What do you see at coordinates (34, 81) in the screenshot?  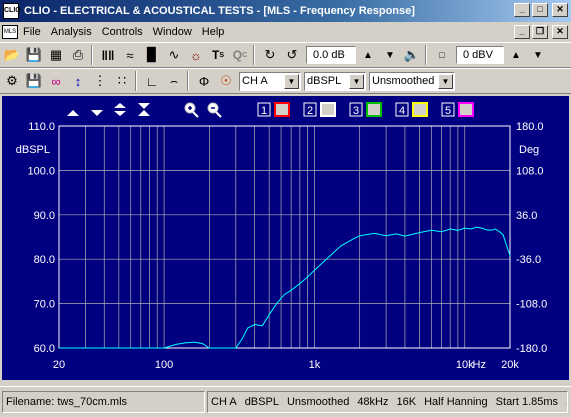 I see `save-curve-icon: 💾` at bounding box center [34, 81].